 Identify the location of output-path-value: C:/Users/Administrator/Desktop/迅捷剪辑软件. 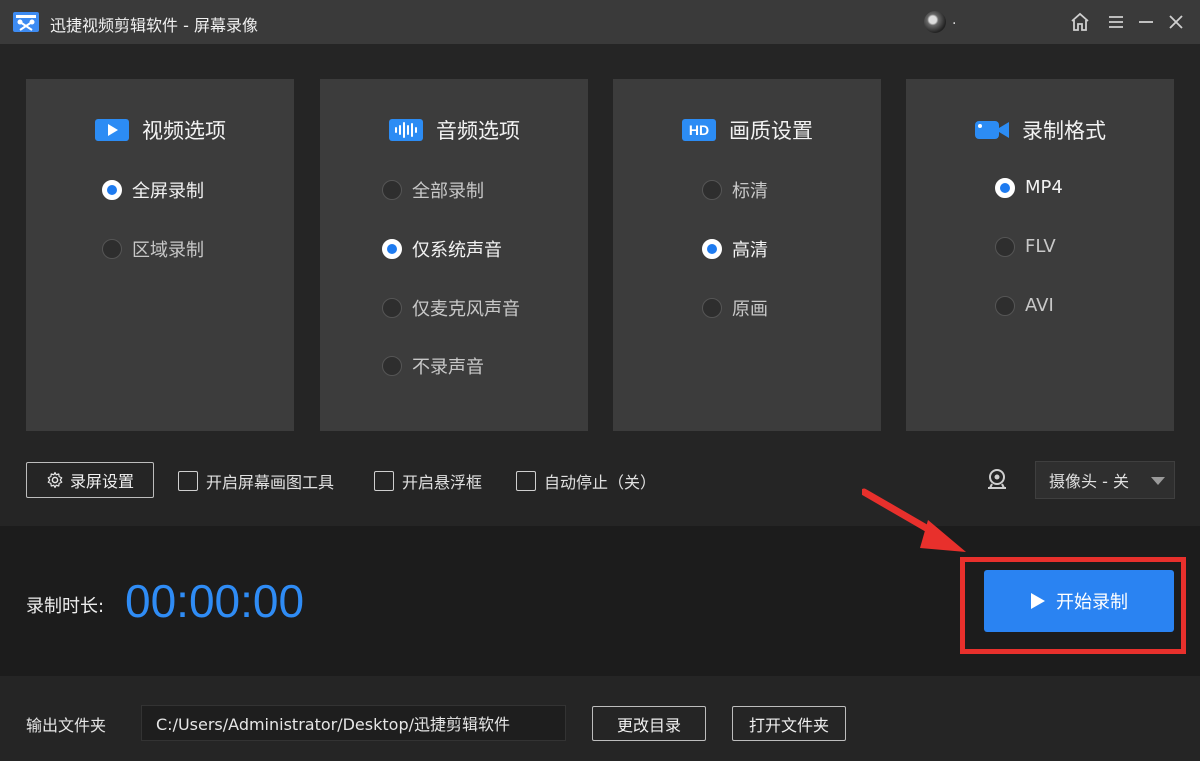
(333, 724).